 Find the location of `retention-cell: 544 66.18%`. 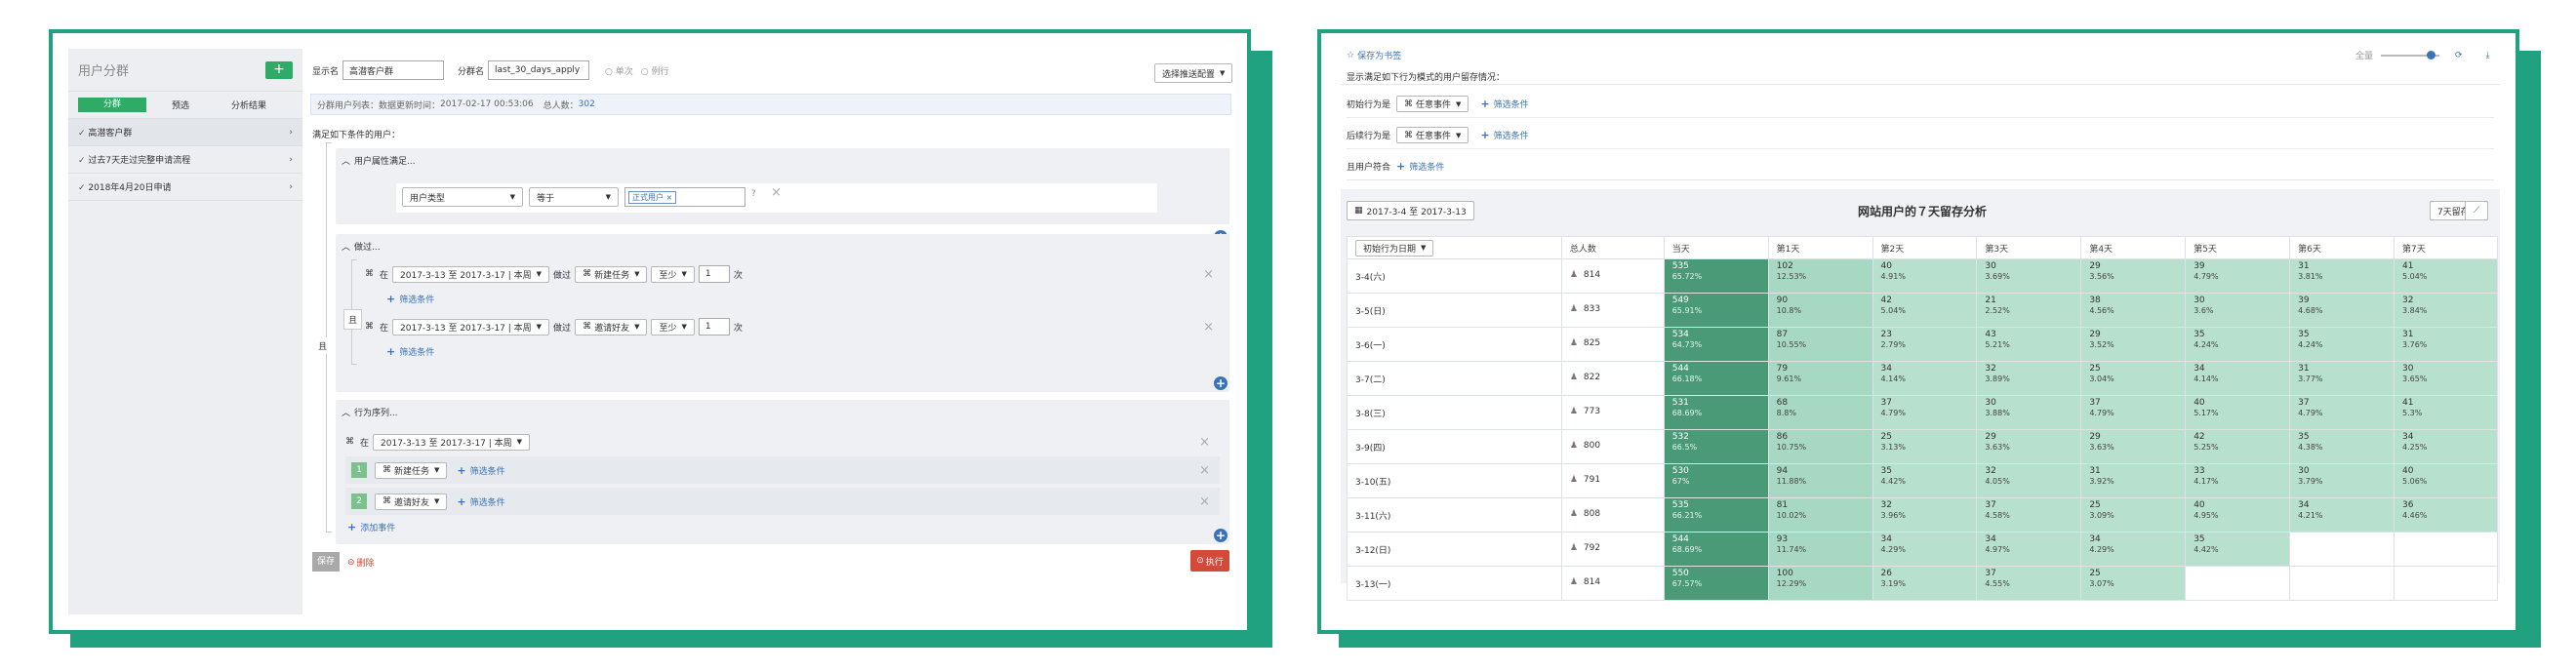

retention-cell: 544 66.18% is located at coordinates (1716, 379).